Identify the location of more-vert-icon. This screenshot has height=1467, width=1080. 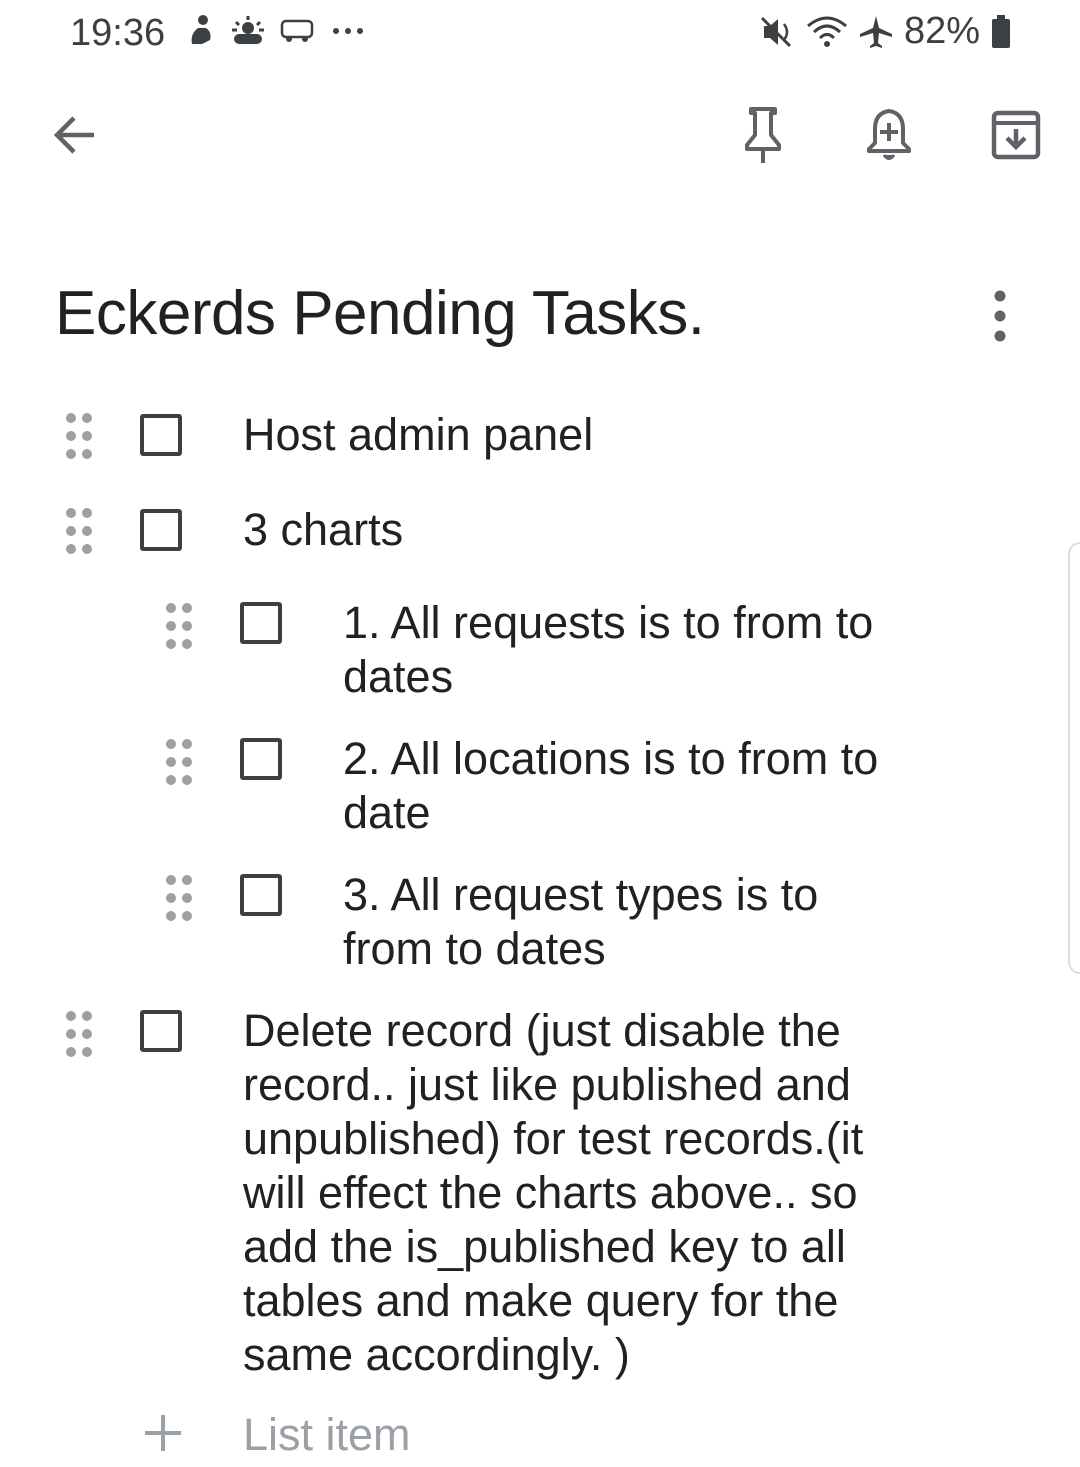
(1000, 316).